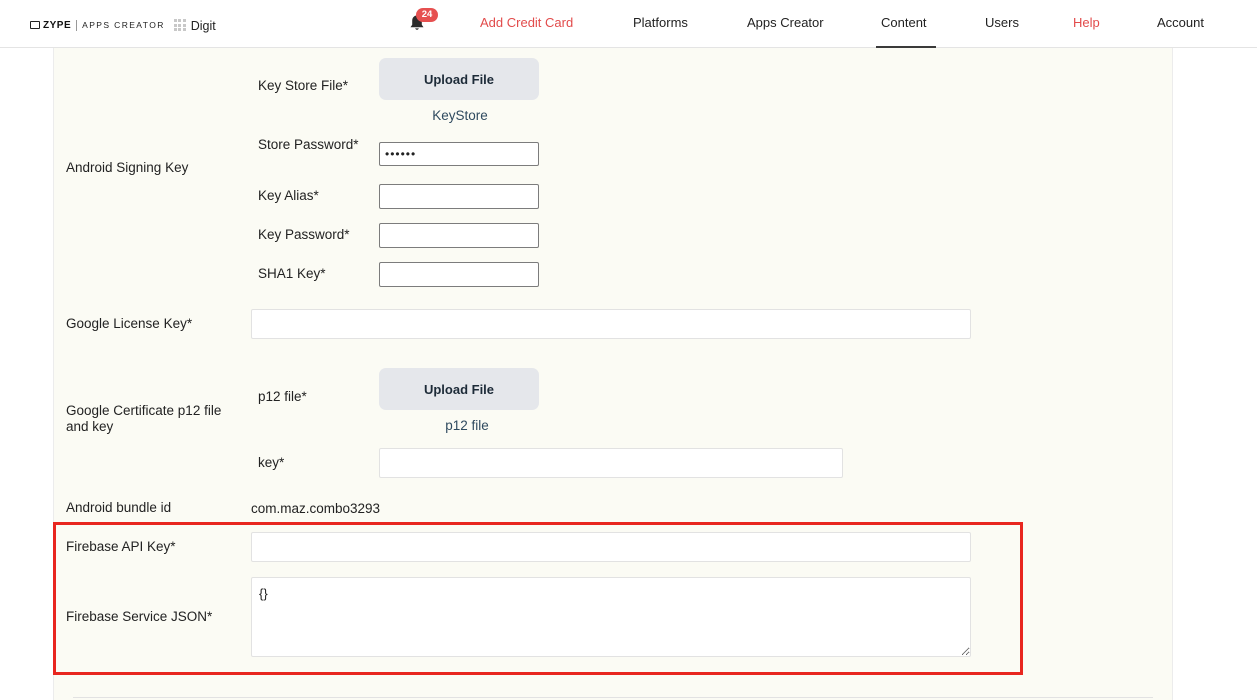 Image resolution: width=1257 pixels, height=700 pixels. I want to click on p12-upload-button: Upload File, so click(459, 389).